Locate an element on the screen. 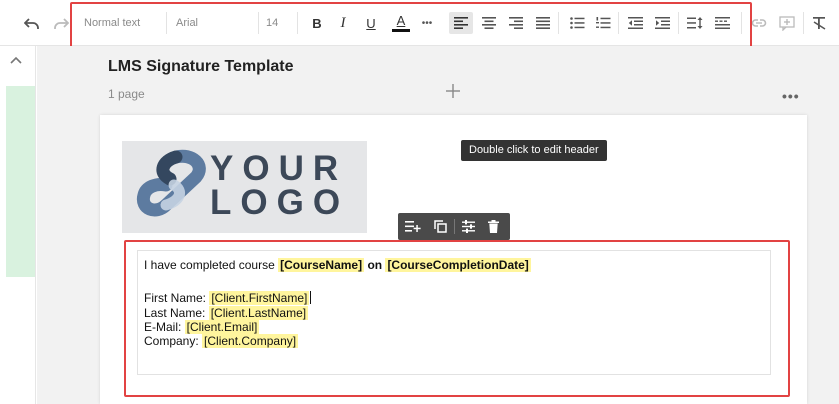 This screenshot has height=404, width=839. paragraph-style-select: Normal text is located at coordinates (112, 23).